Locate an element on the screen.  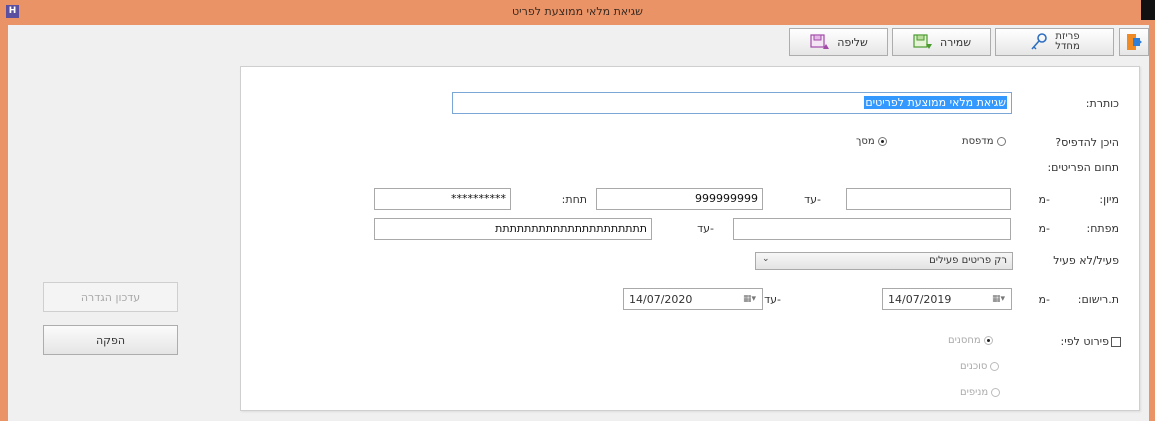
recall-label: שליפה is located at coordinates (852, 42).